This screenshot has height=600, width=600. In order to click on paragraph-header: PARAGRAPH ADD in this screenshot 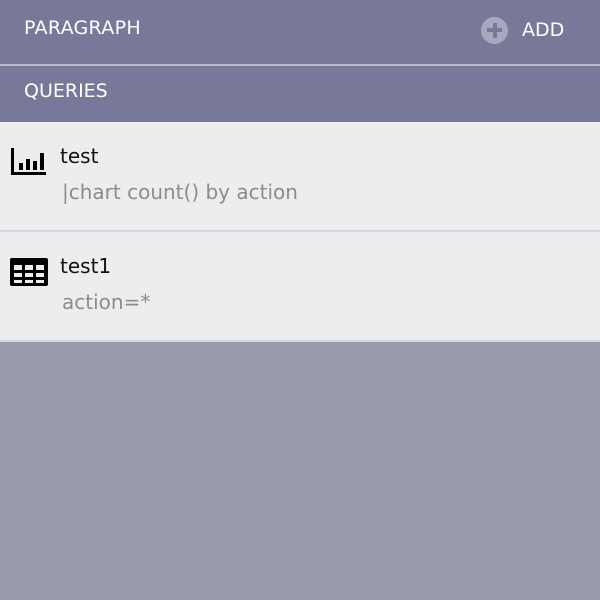, I will do `click(300, 32)`.